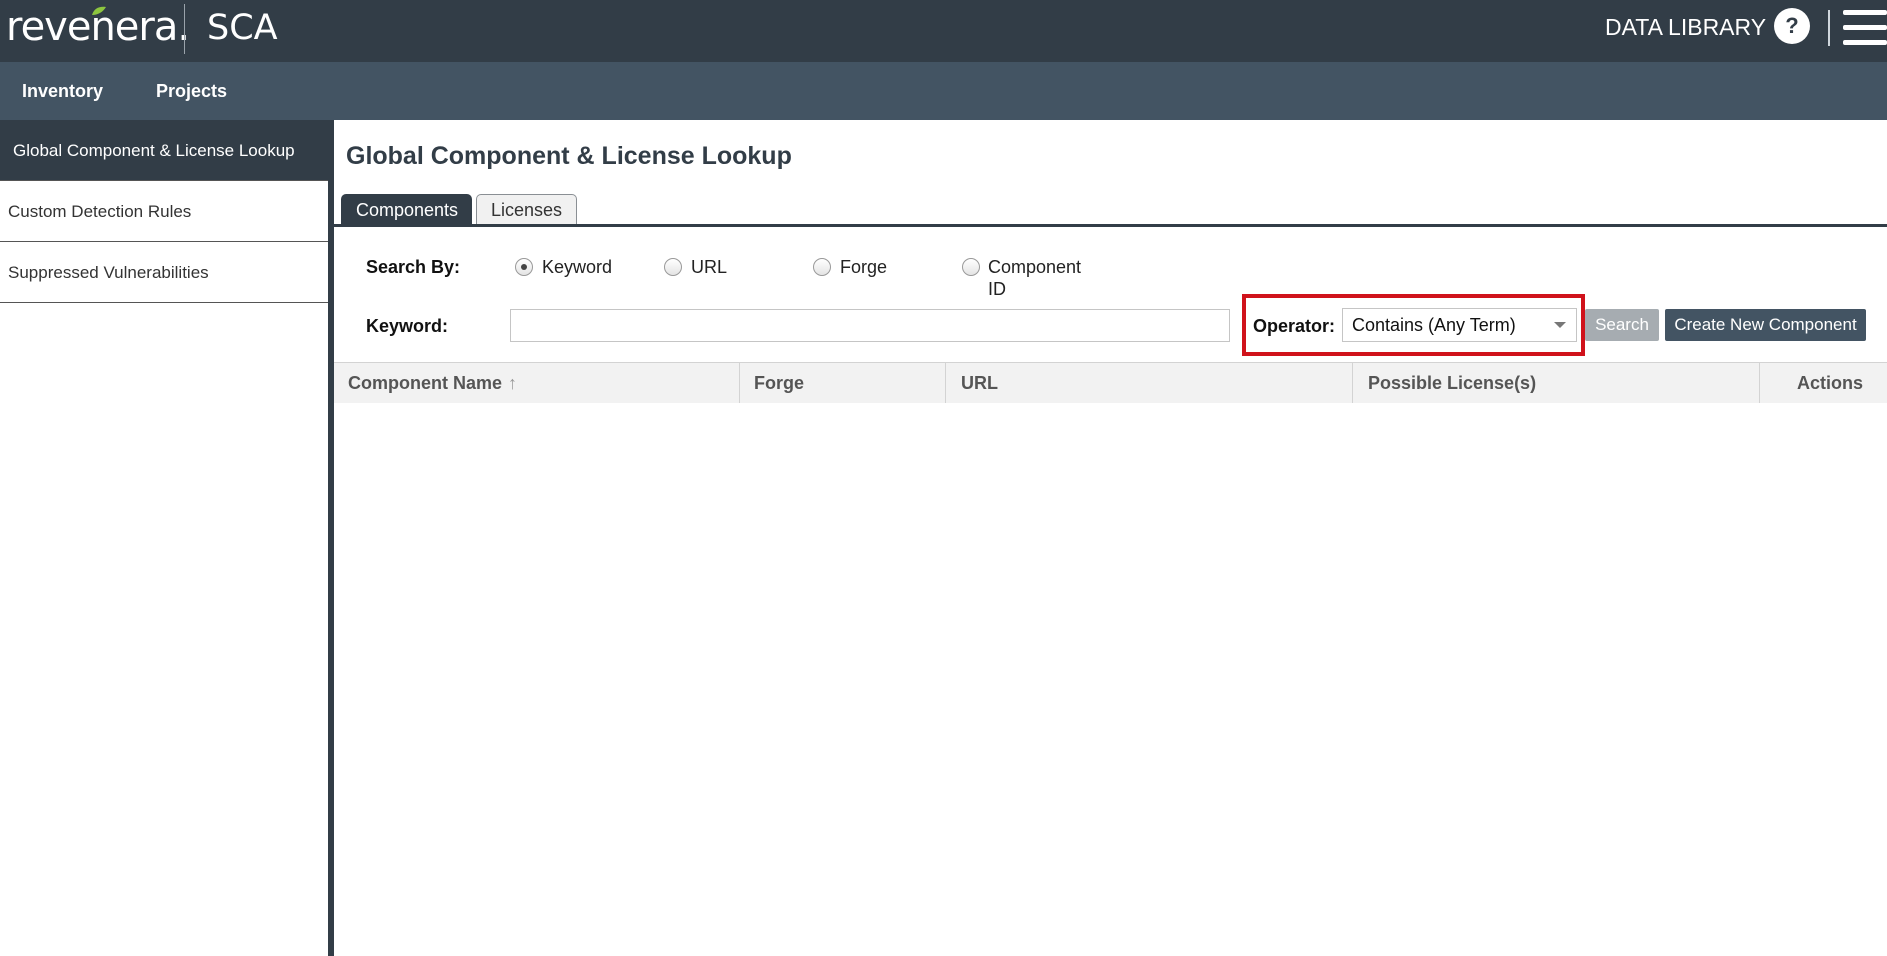 The image size is (1887, 956). Describe the element at coordinates (406, 209) in the screenshot. I see `tab-components: Components` at that location.